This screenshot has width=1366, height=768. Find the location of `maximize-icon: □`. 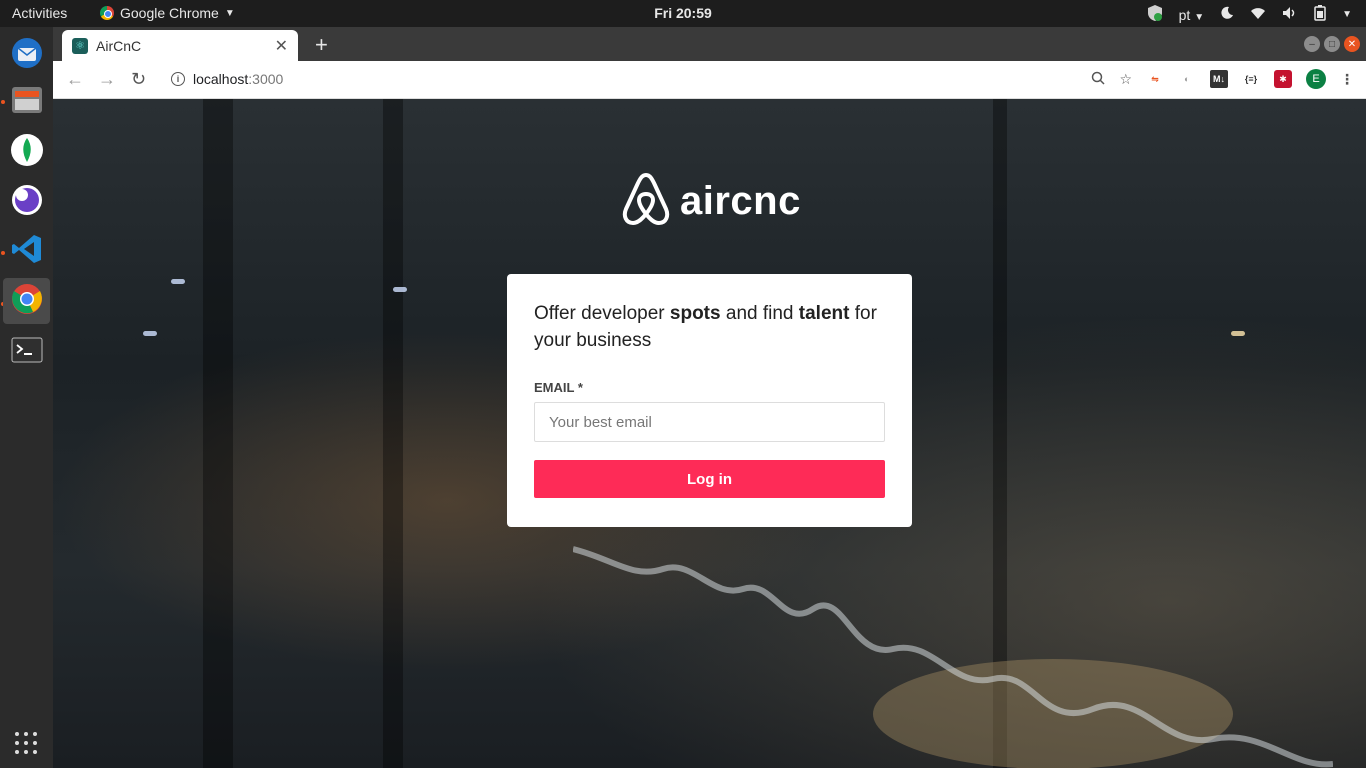

maximize-icon: □ is located at coordinates (1332, 44).